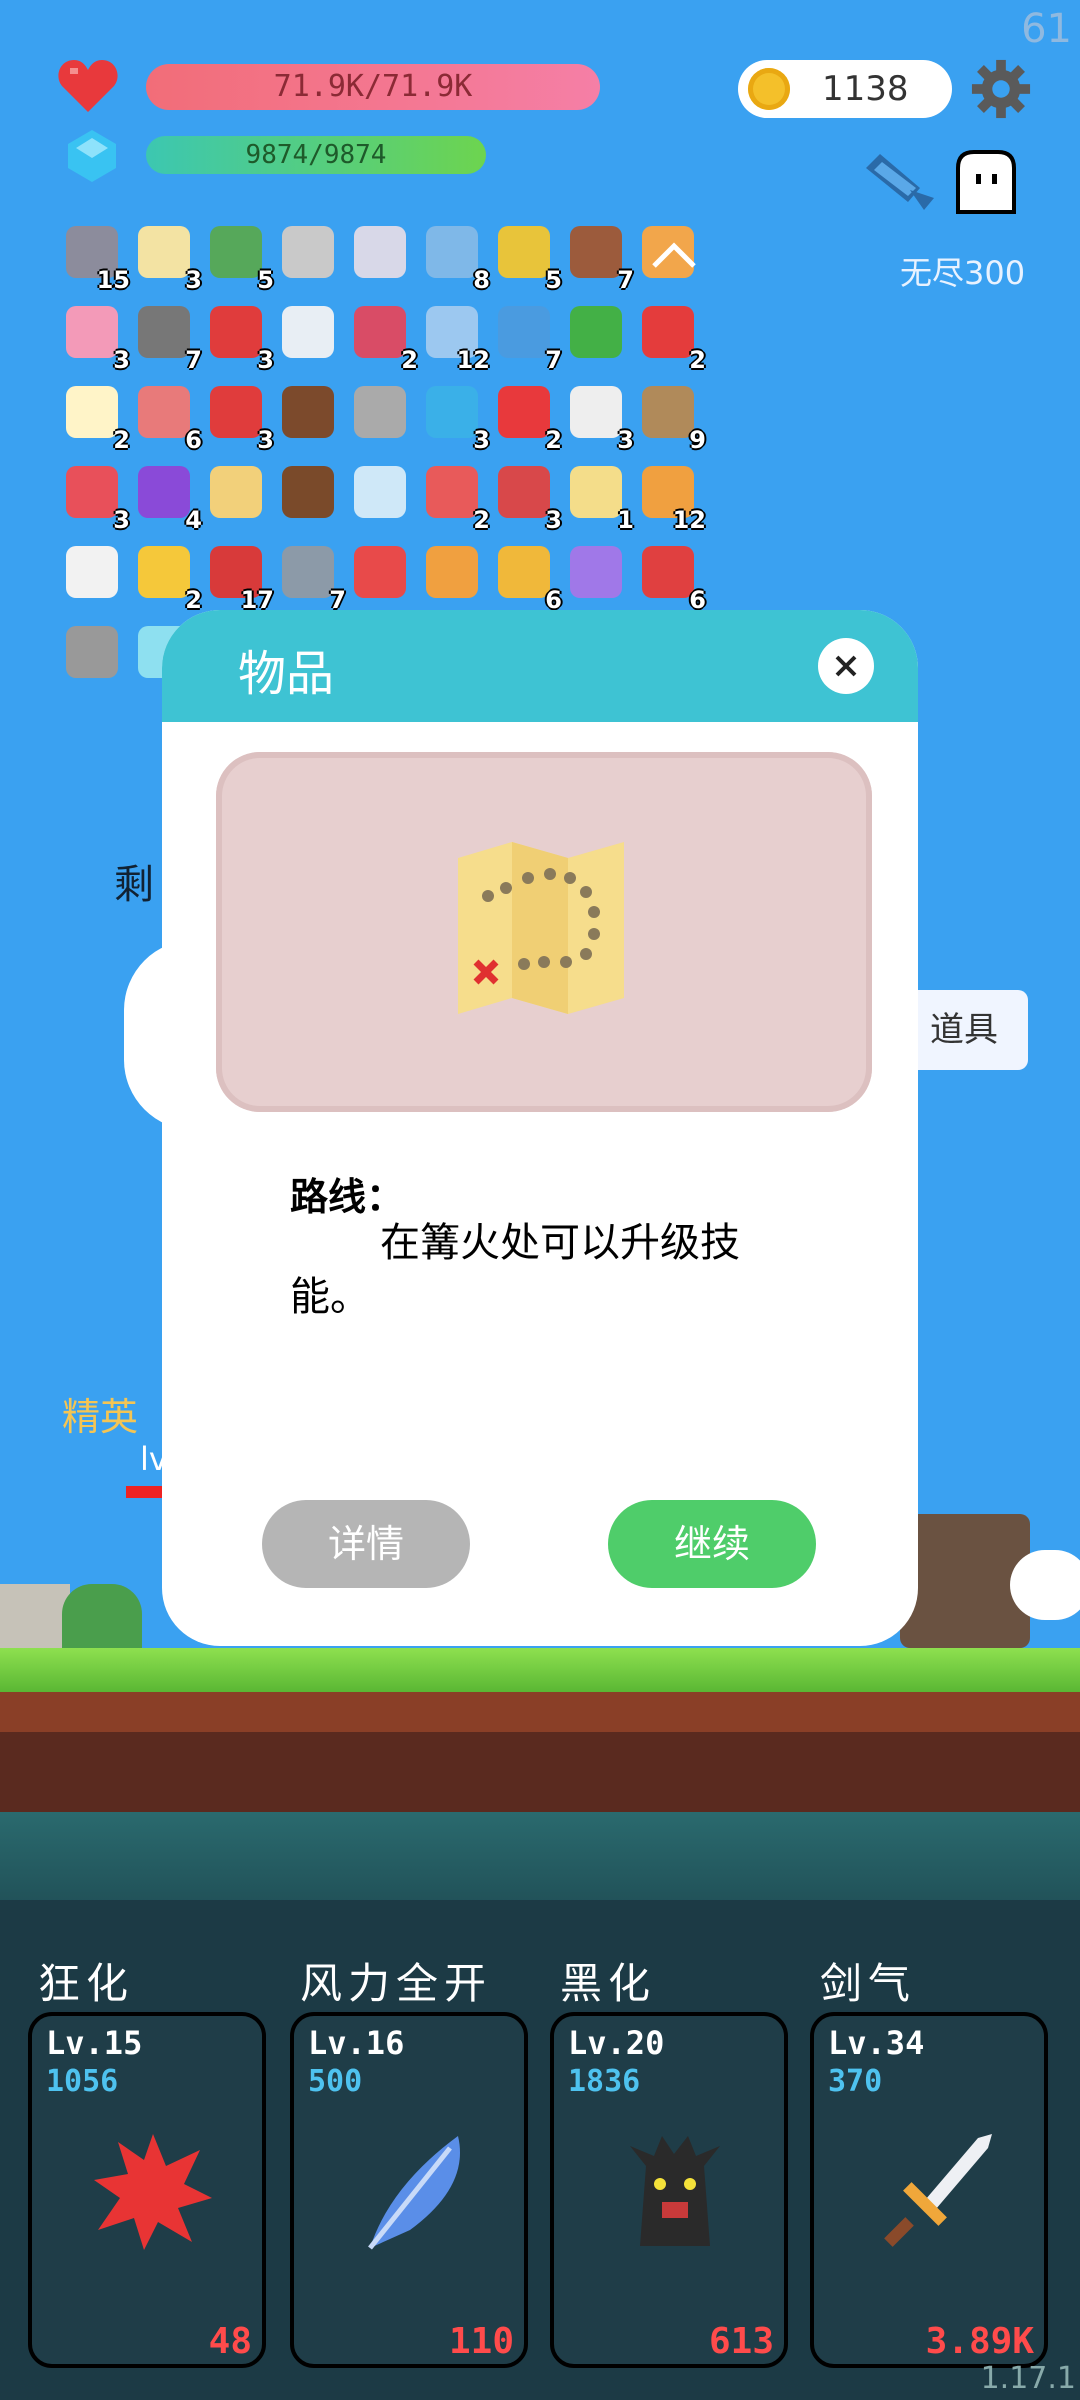 Image resolution: width=1080 pixels, height=2400 pixels. What do you see at coordinates (316, 155) in the screenshot?
I see `mana-bar: 9874/9874` at bounding box center [316, 155].